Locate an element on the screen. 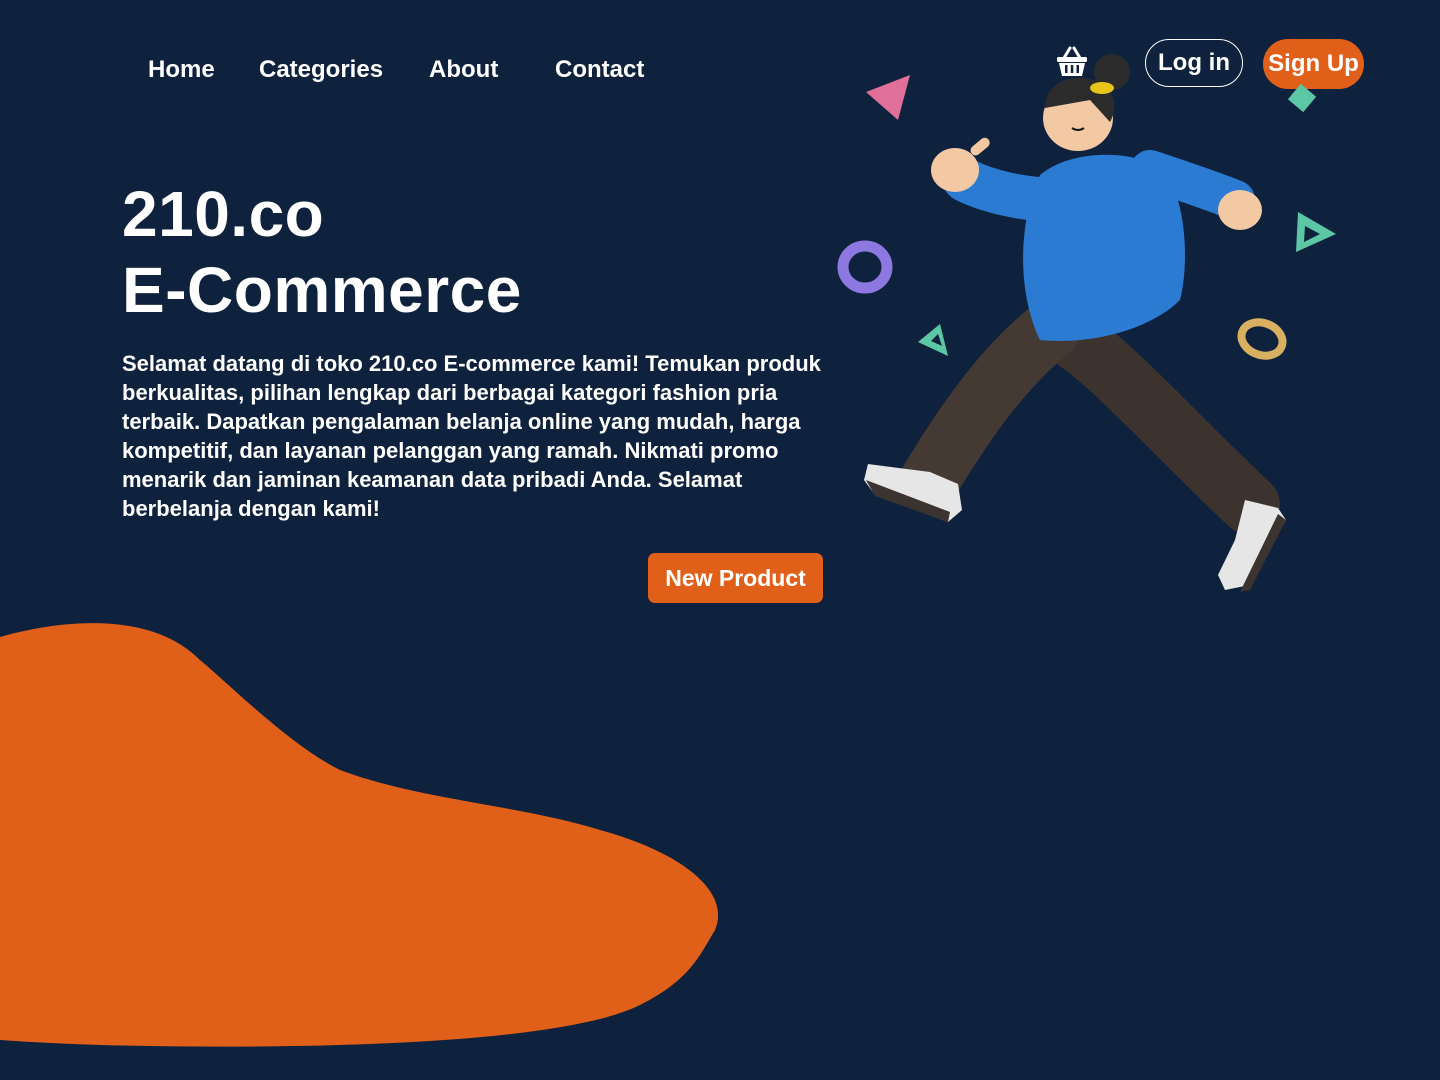  teal-cube-shape is located at coordinates (1302, 98).